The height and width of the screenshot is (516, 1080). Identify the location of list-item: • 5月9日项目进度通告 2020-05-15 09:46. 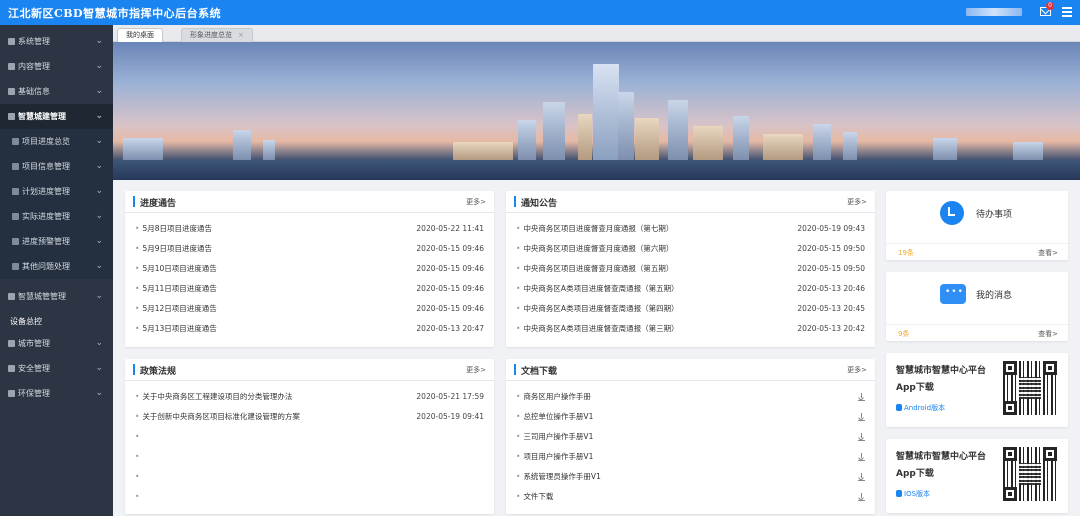
(309, 249).